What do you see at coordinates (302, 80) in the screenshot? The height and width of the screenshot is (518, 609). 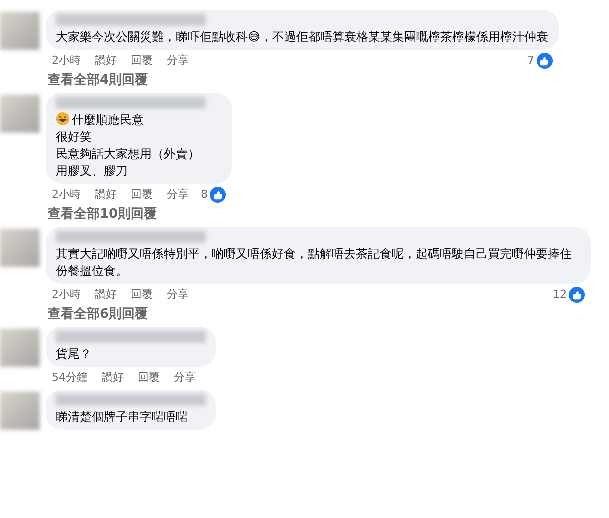 I see `view-replies-link: 查看全部4則回覆` at bounding box center [302, 80].